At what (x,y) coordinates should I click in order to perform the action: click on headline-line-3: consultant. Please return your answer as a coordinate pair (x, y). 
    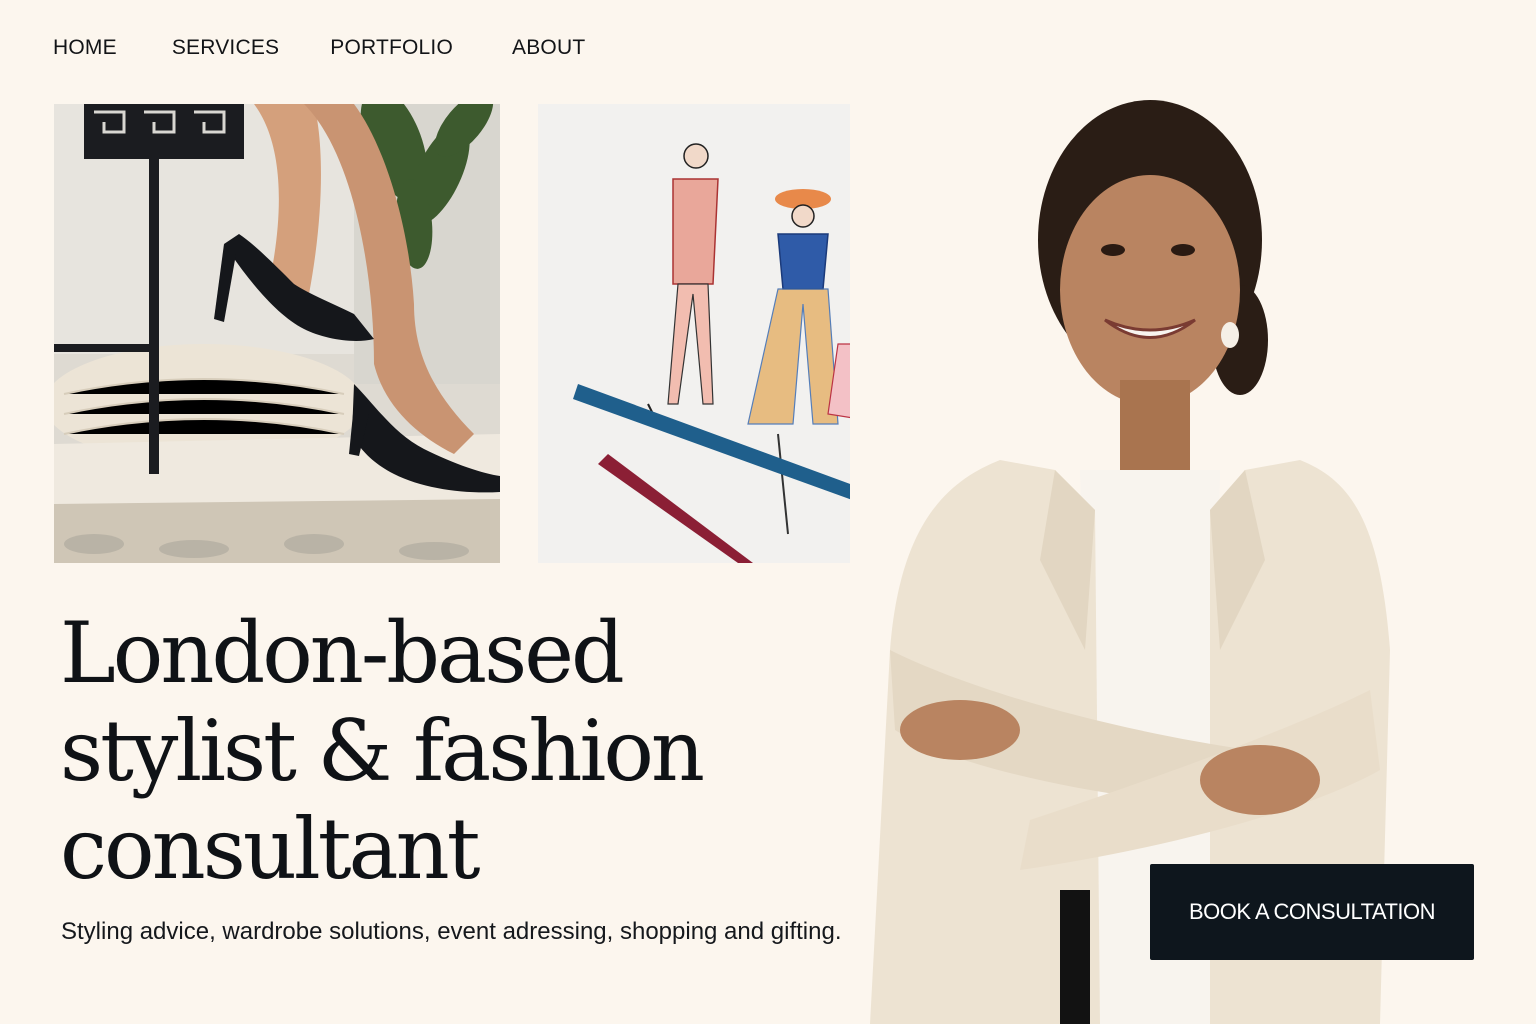
    Looking at the image, I should click on (270, 849).